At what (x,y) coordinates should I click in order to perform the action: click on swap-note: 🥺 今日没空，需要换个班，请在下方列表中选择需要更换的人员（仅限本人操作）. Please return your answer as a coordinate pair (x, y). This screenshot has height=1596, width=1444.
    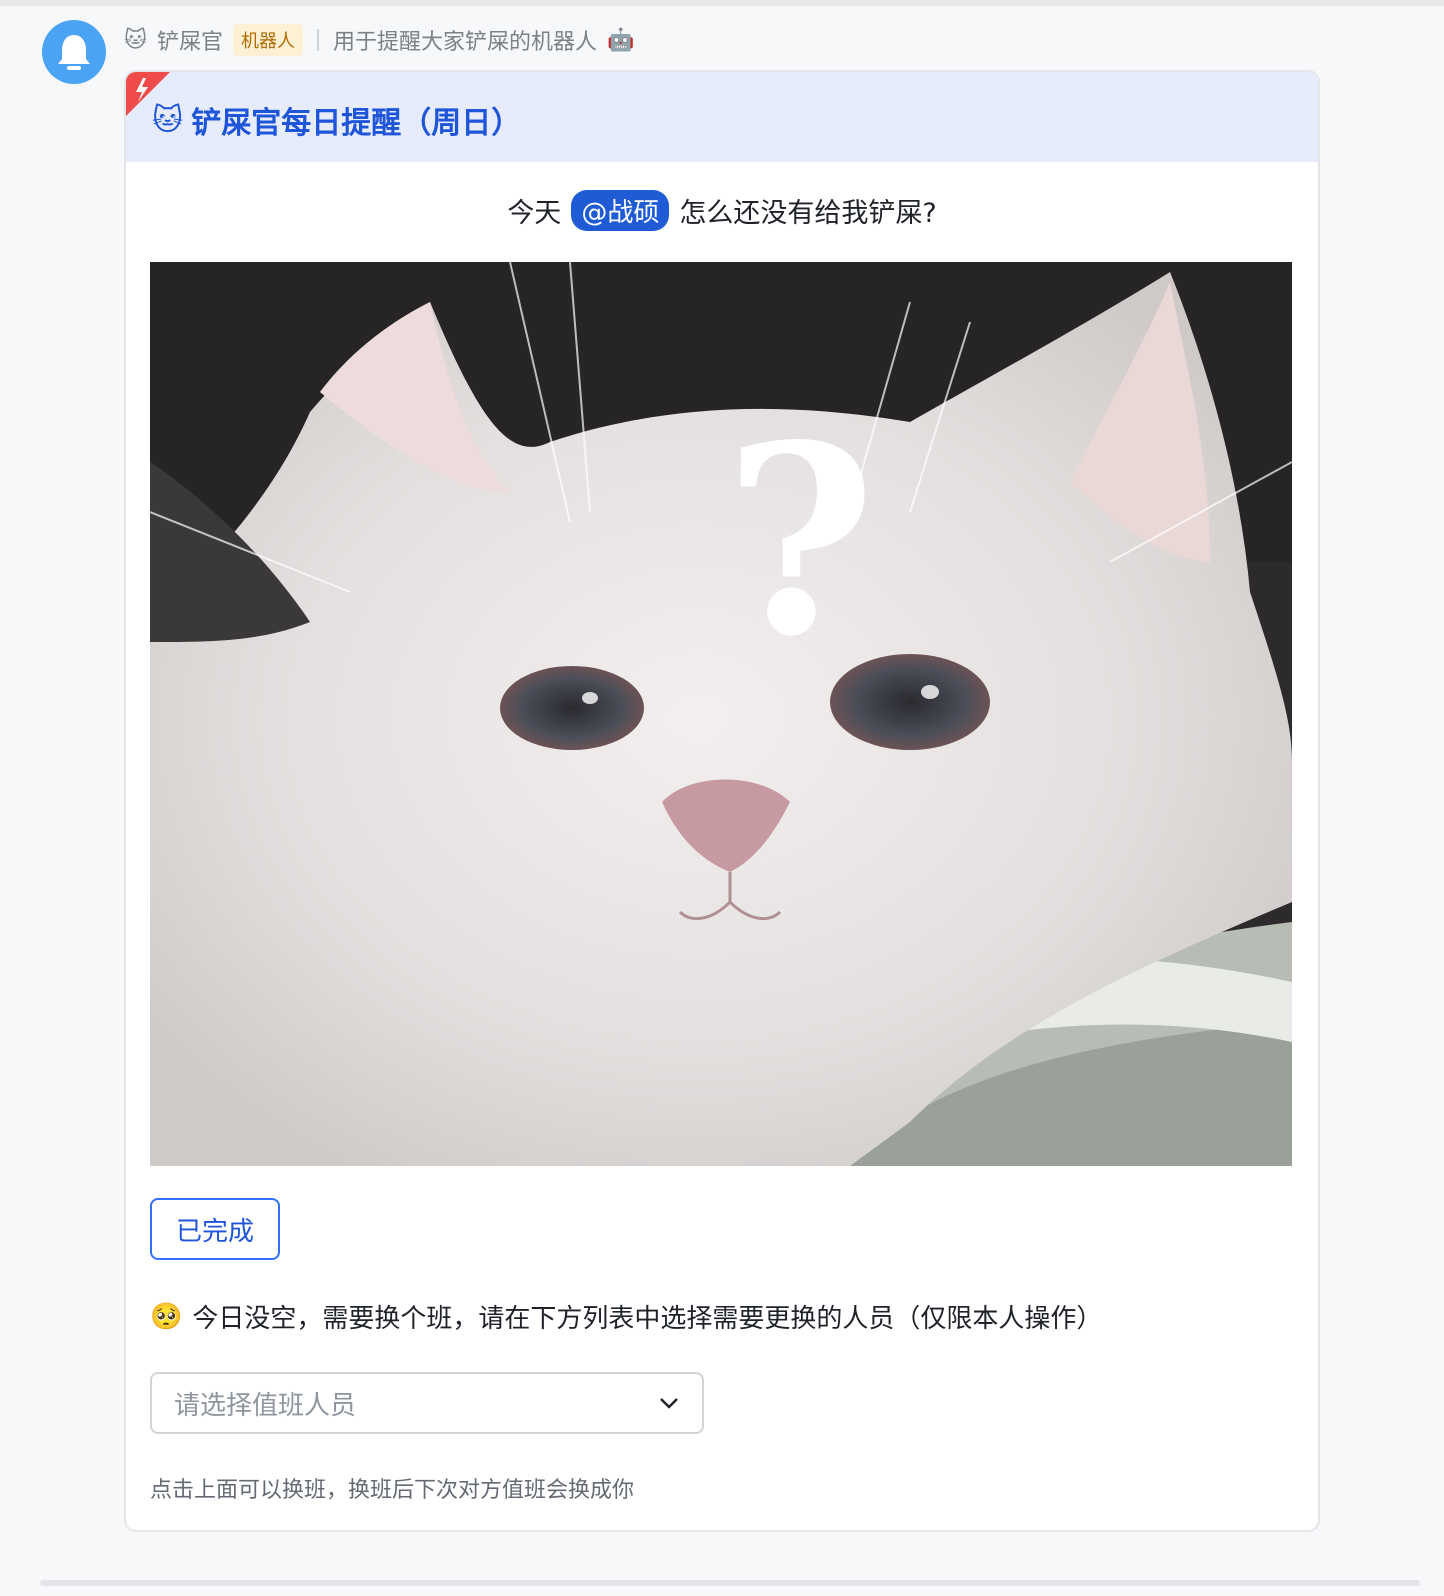
    Looking at the image, I should click on (626, 1316).